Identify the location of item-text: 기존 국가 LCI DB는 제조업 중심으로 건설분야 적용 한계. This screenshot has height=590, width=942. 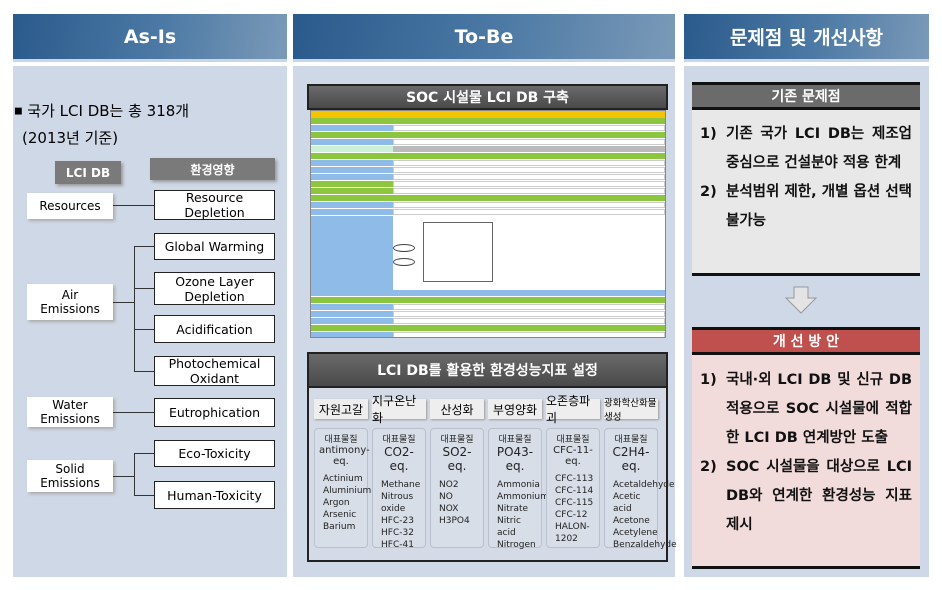
(819, 148).